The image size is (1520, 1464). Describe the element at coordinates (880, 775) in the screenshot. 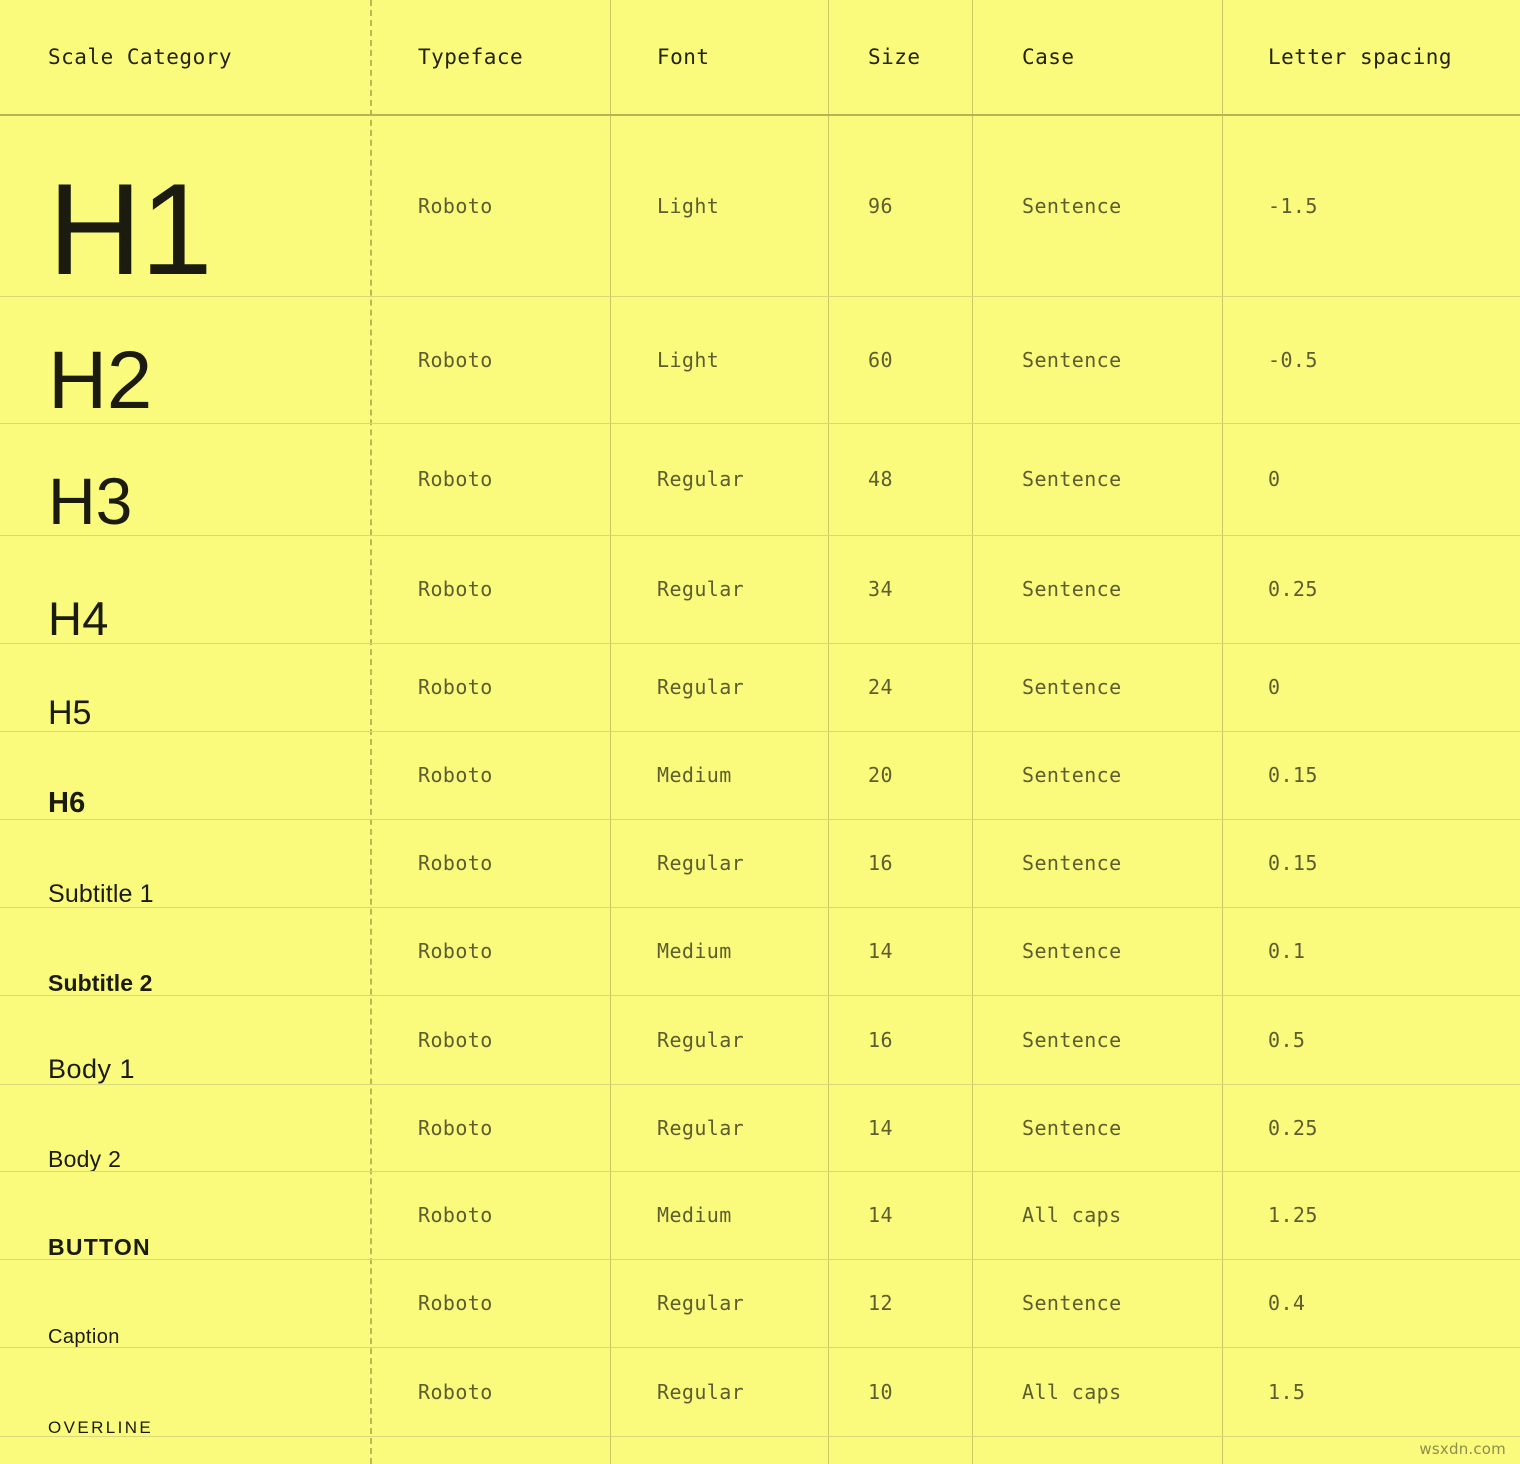

I see `cell-size: 20` at that location.